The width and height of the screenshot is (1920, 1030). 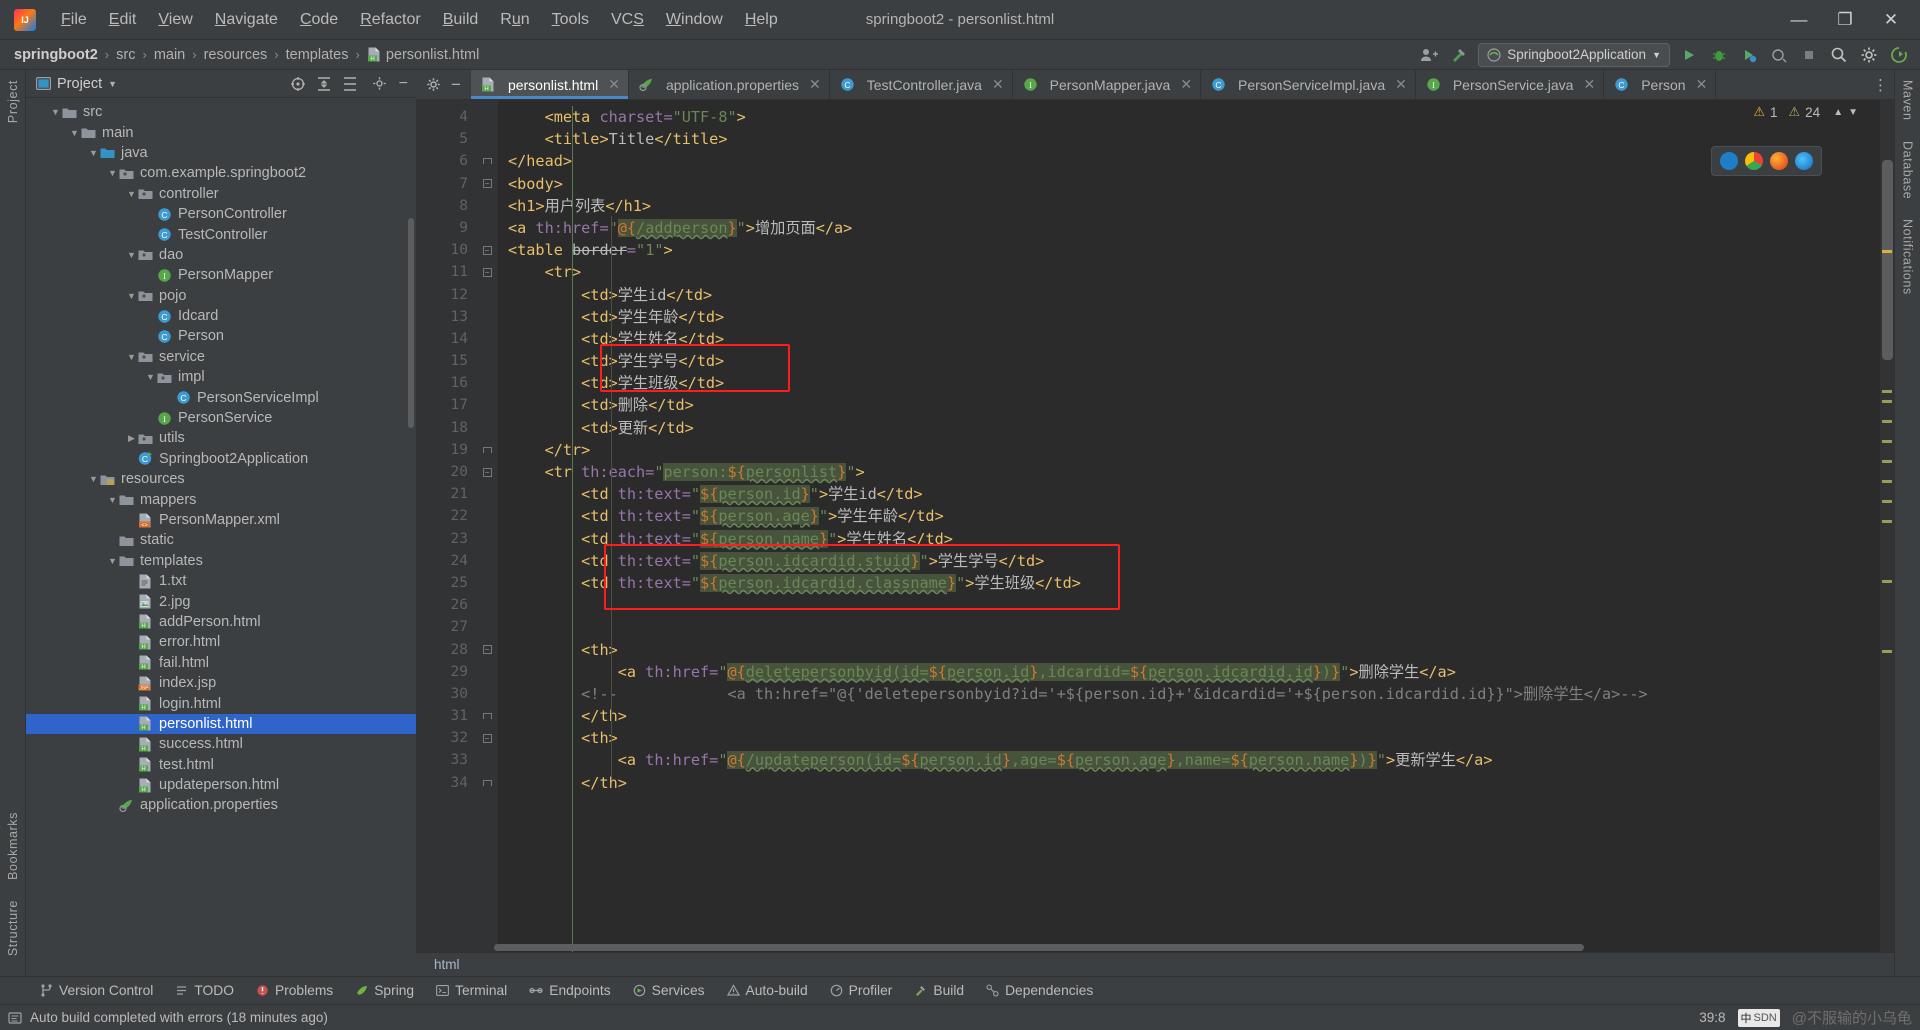 What do you see at coordinates (1510, 84) in the screenshot?
I see `tab-personservice-java: I PersonService.java ✕` at bounding box center [1510, 84].